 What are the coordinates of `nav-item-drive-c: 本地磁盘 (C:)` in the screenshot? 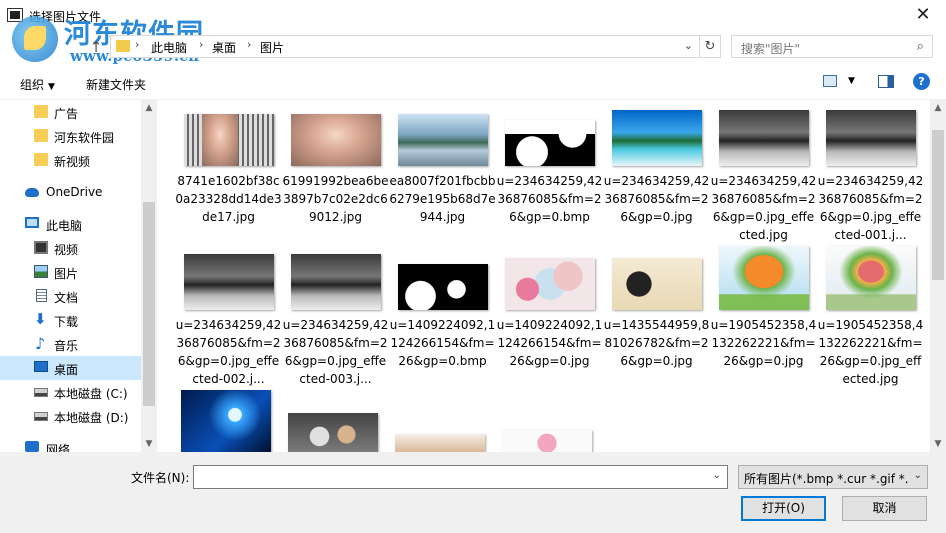 It's located at (70, 392).